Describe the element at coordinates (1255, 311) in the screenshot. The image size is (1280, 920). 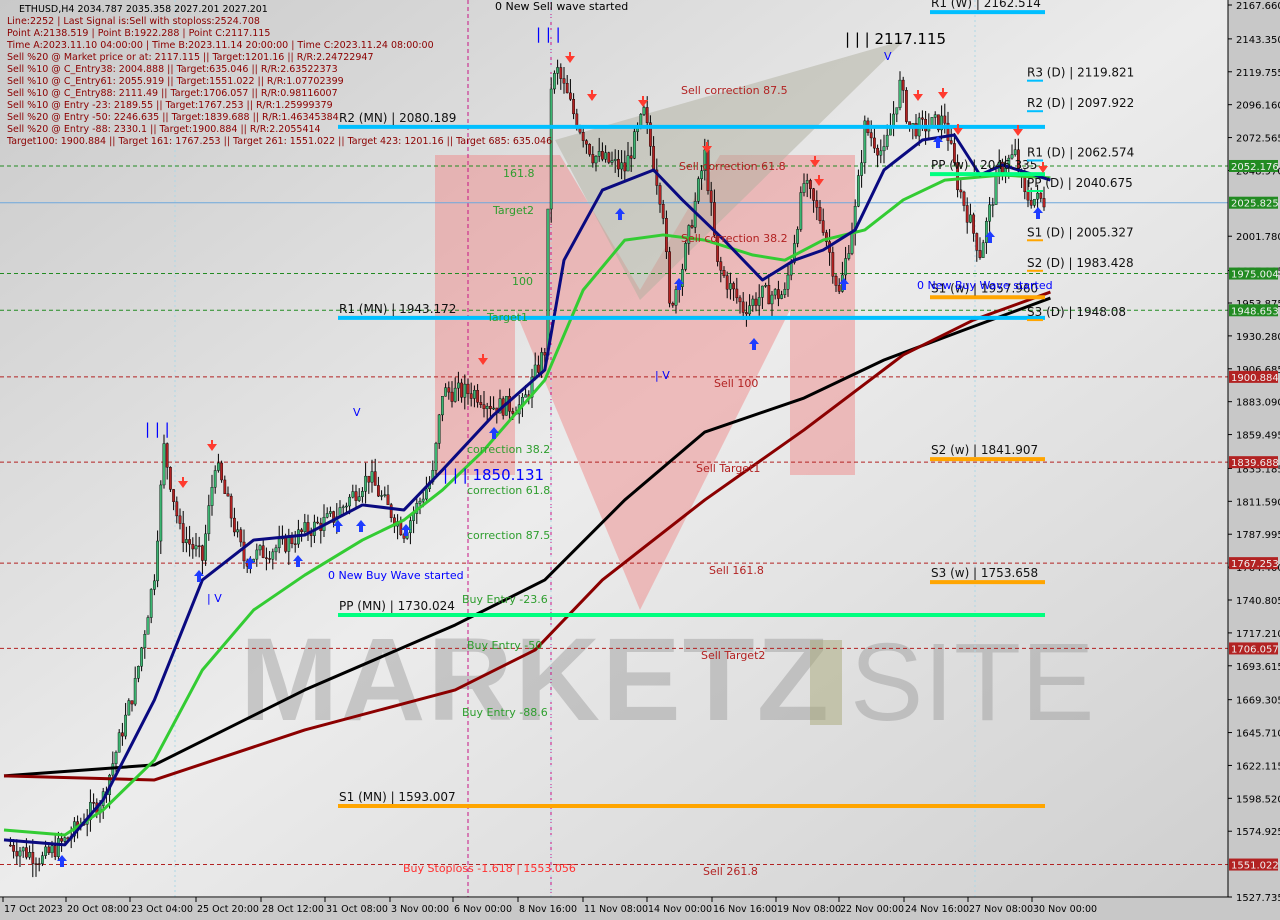
I see `price-tag-label: 1948.653` at that location.